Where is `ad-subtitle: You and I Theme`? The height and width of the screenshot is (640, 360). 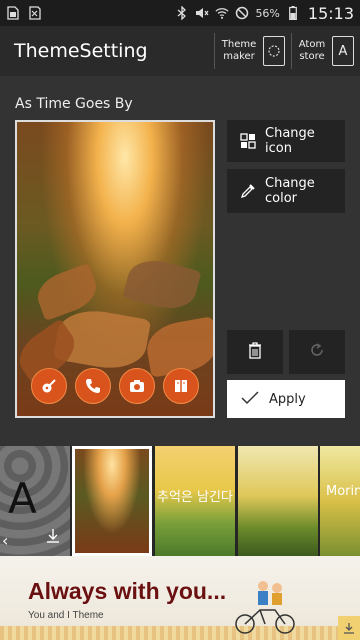
ad-subtitle: You and I Theme is located at coordinates (66, 615).